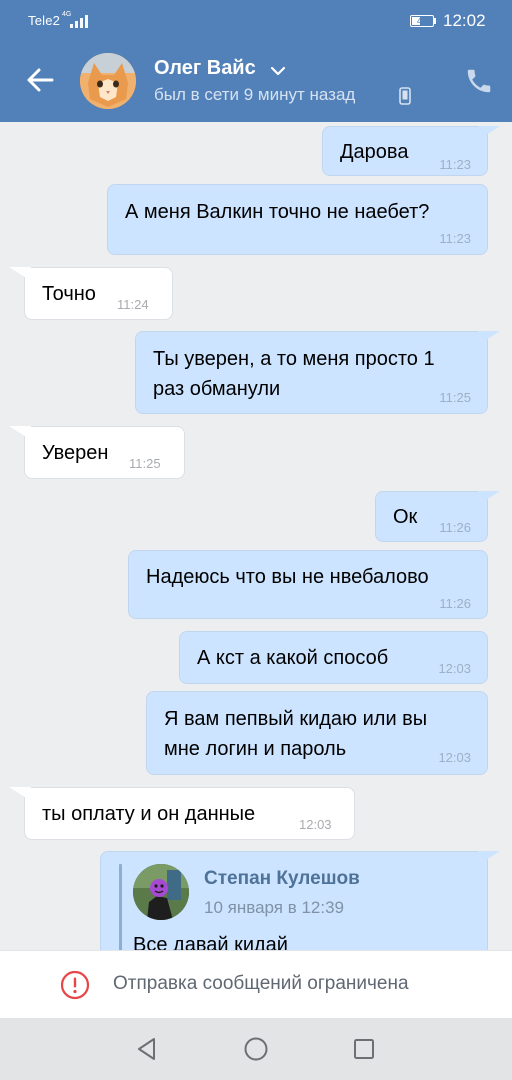 This screenshot has height=1080, width=512. I want to click on messaging-restricted-banner: Отправка сообщений ограничена, so click(256, 984).